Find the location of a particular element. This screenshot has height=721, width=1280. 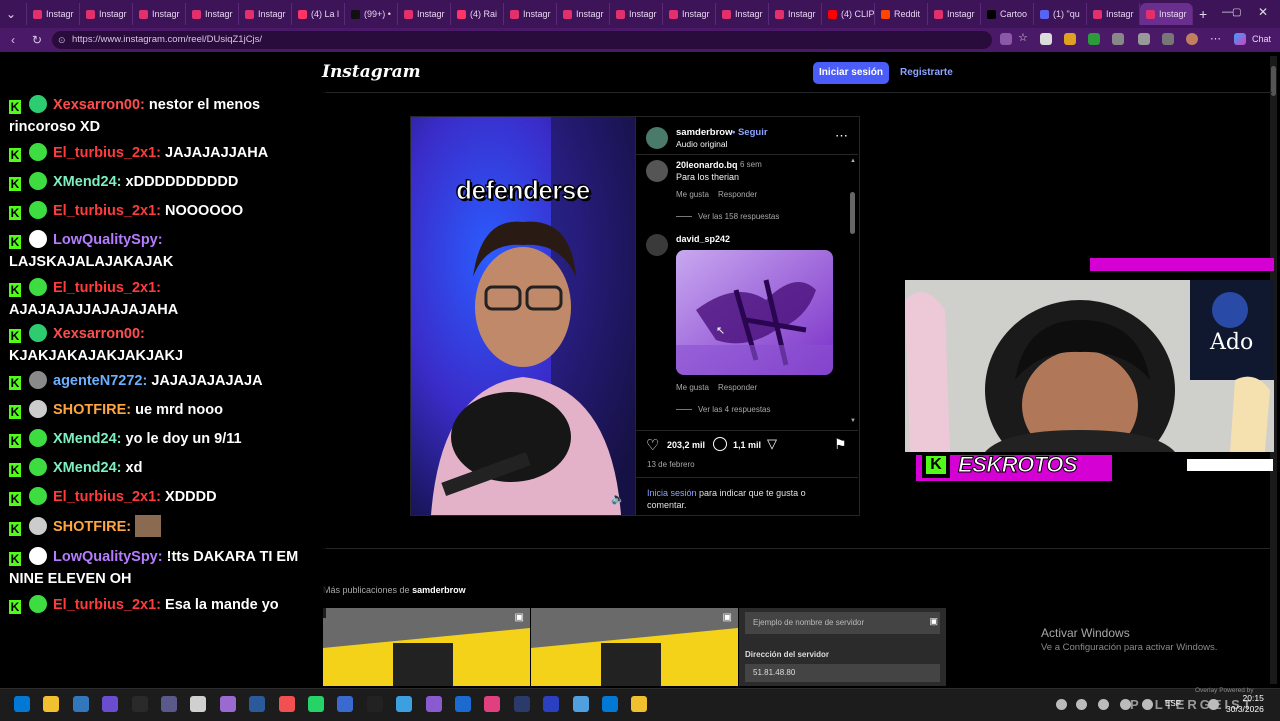

site-info-icon: ⊙ is located at coordinates (62, 40).